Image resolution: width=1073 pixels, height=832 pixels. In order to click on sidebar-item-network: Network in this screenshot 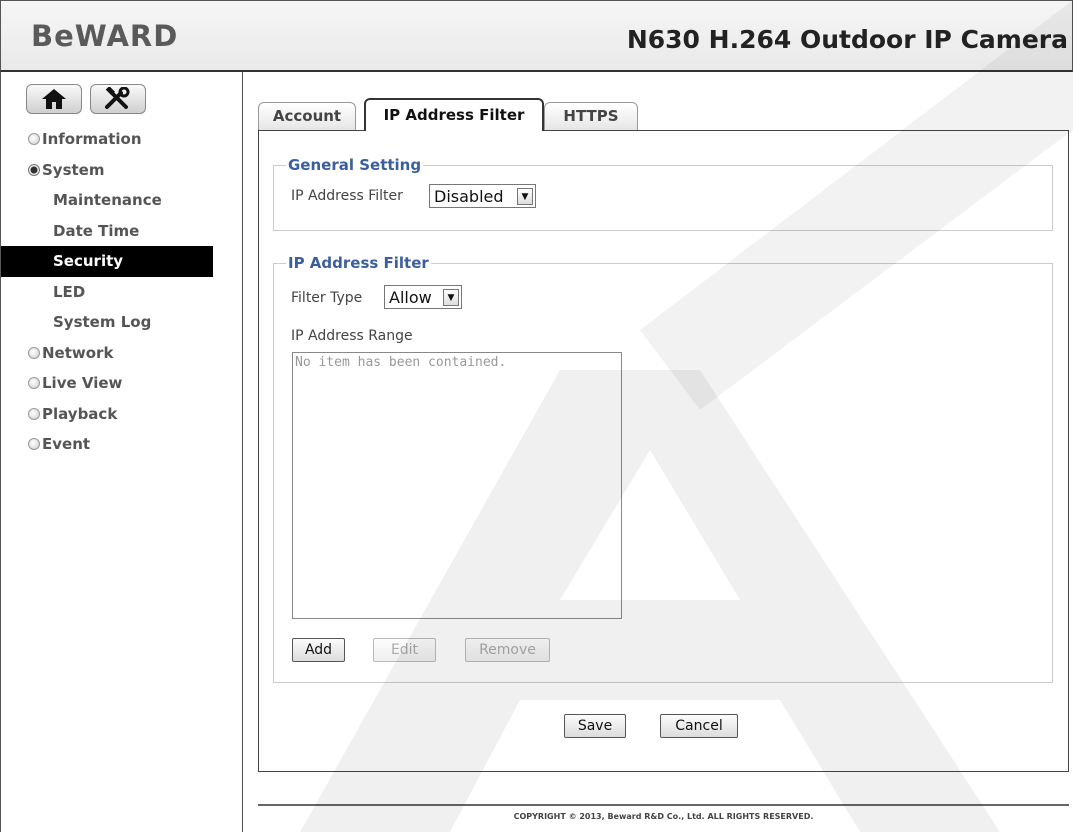, I will do `click(122, 353)`.